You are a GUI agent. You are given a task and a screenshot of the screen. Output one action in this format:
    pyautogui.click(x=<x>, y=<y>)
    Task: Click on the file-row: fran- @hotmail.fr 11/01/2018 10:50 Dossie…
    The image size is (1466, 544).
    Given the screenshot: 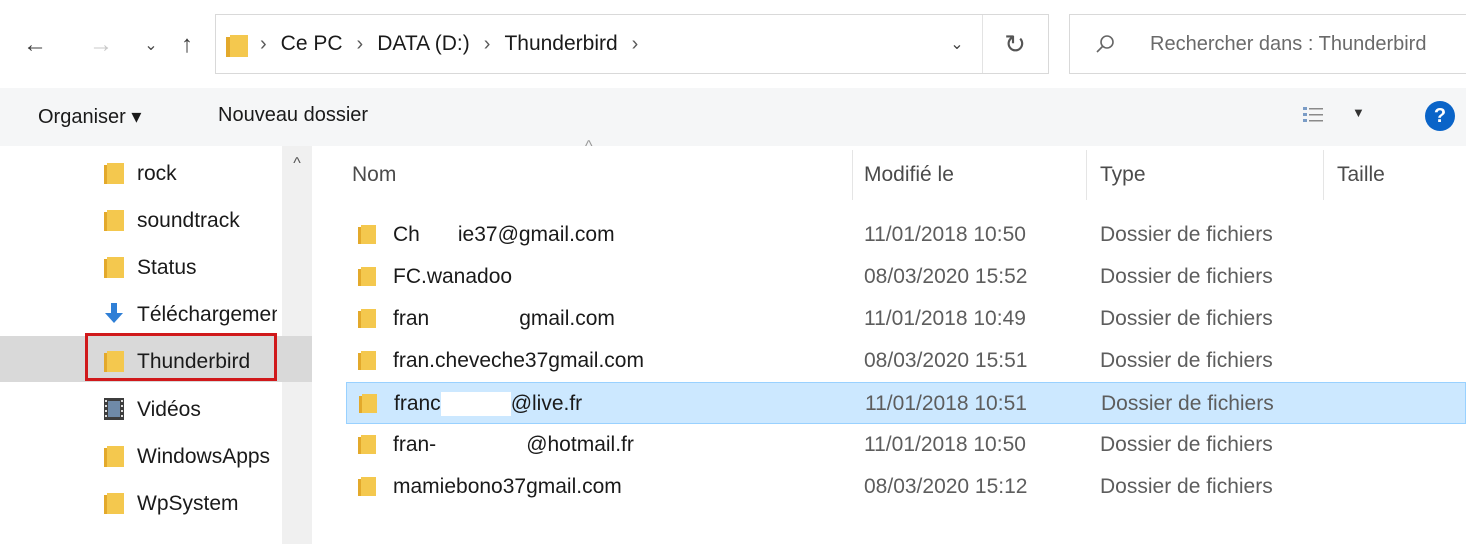 What is the action you would take?
    pyautogui.click(x=906, y=445)
    